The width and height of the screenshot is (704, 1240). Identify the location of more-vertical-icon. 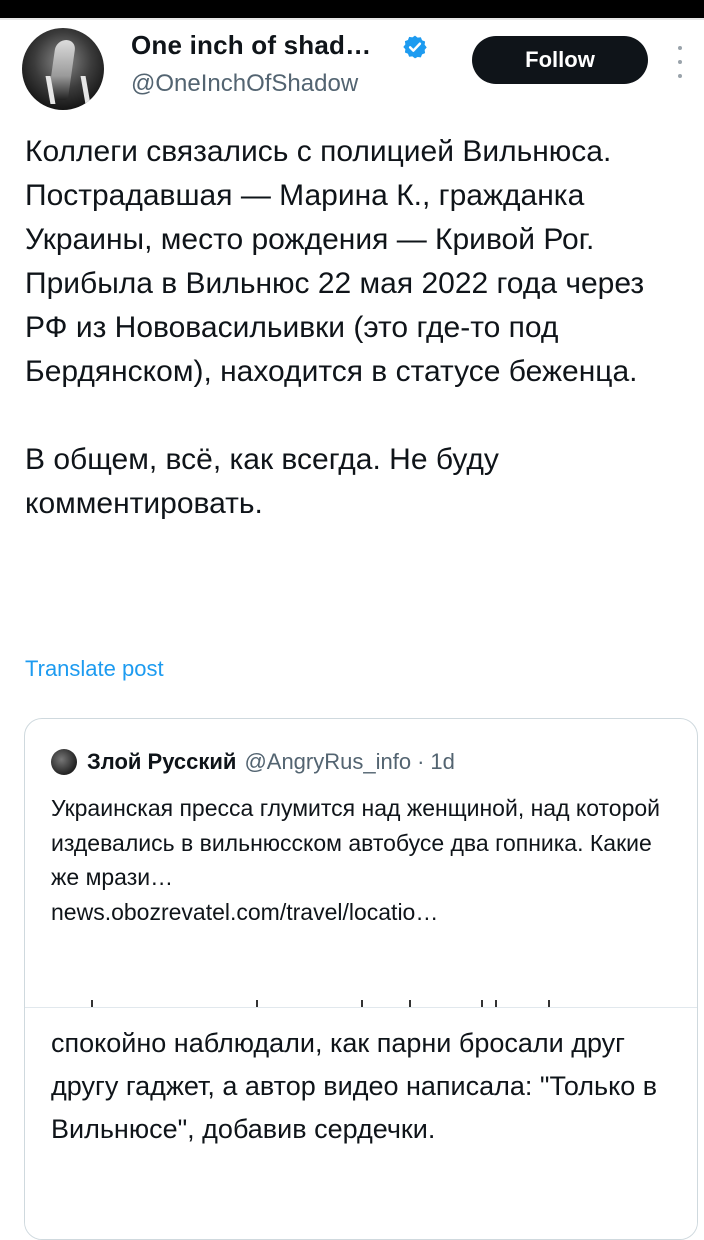
(680, 62).